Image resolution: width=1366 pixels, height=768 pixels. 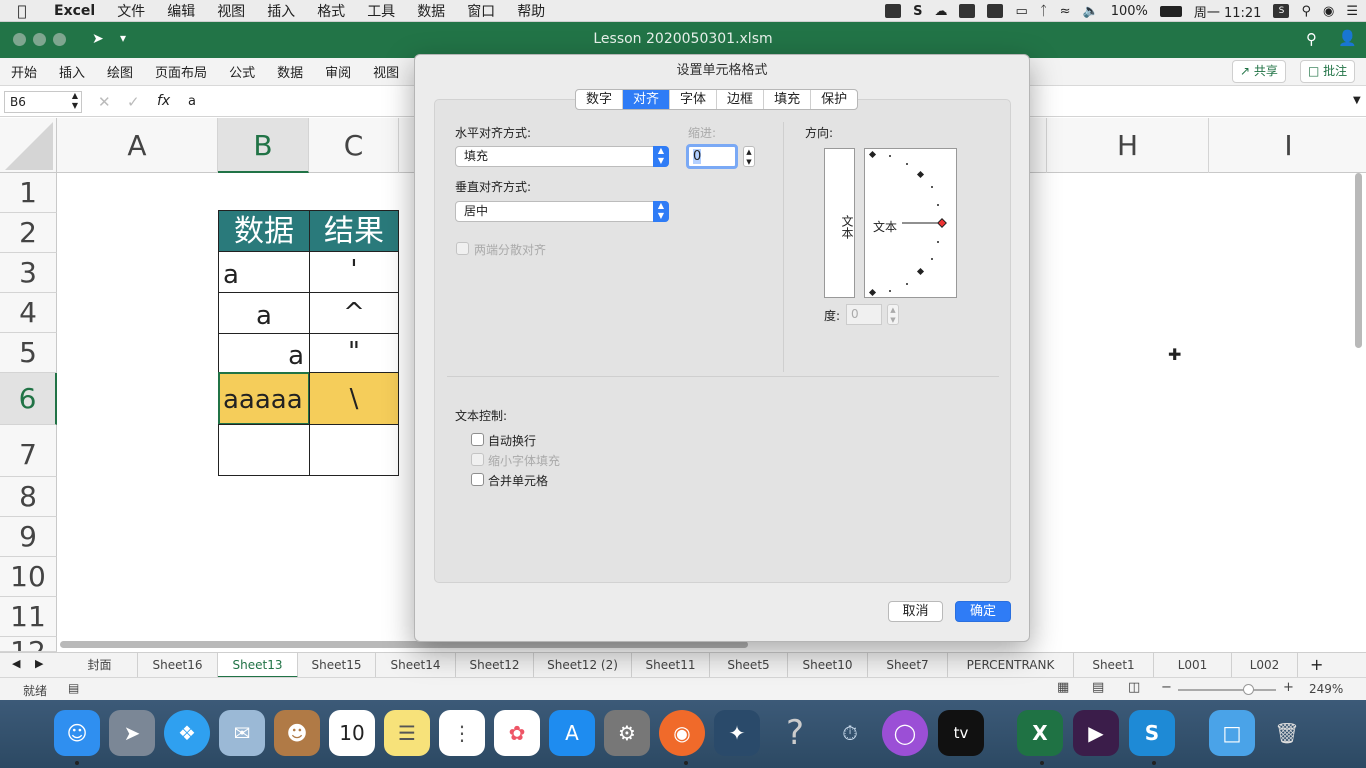 I want to click on cell-c4: ^, so click(x=354, y=313).